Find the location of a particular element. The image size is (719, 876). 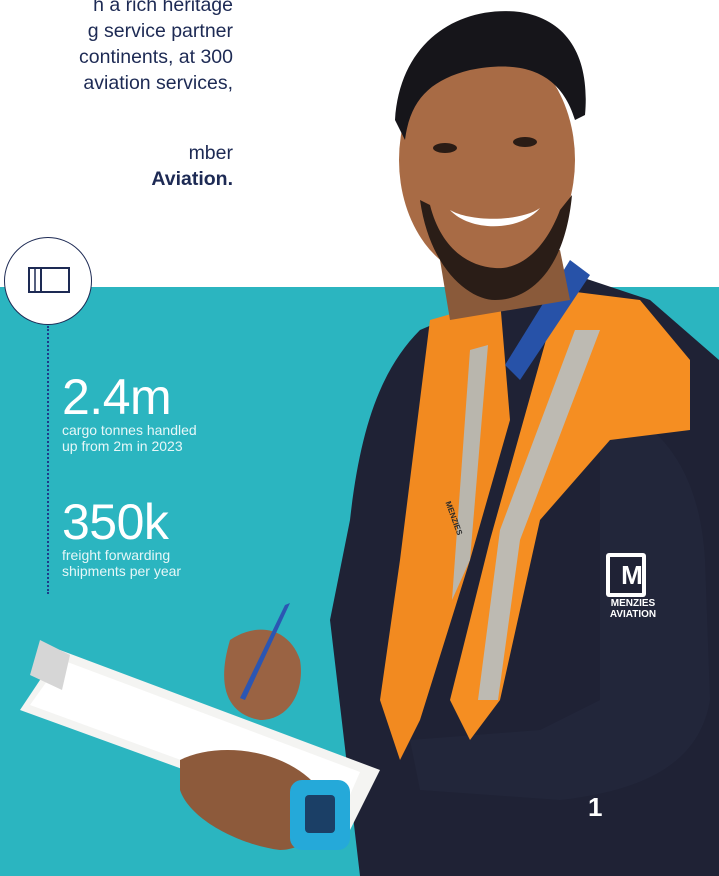

stat-desc: cargo tonnes handled is located at coordinates (129, 430).